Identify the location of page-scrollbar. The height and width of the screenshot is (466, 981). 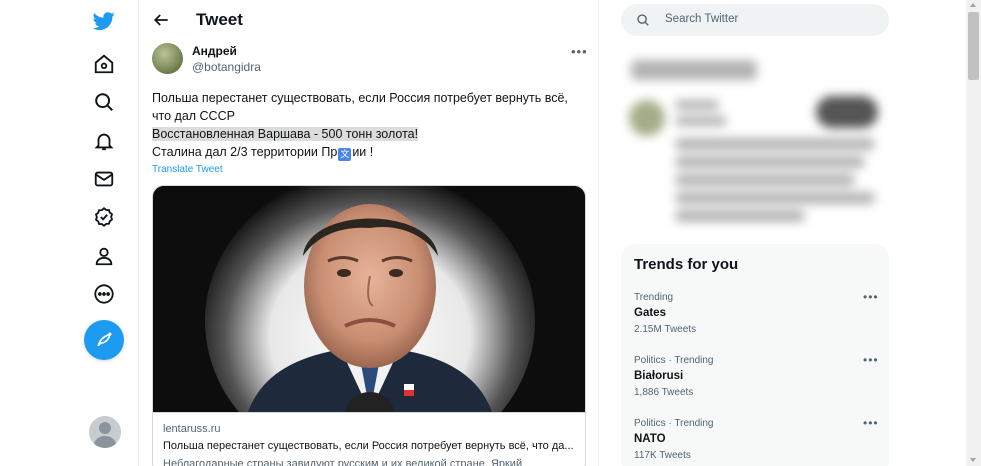
(973, 233).